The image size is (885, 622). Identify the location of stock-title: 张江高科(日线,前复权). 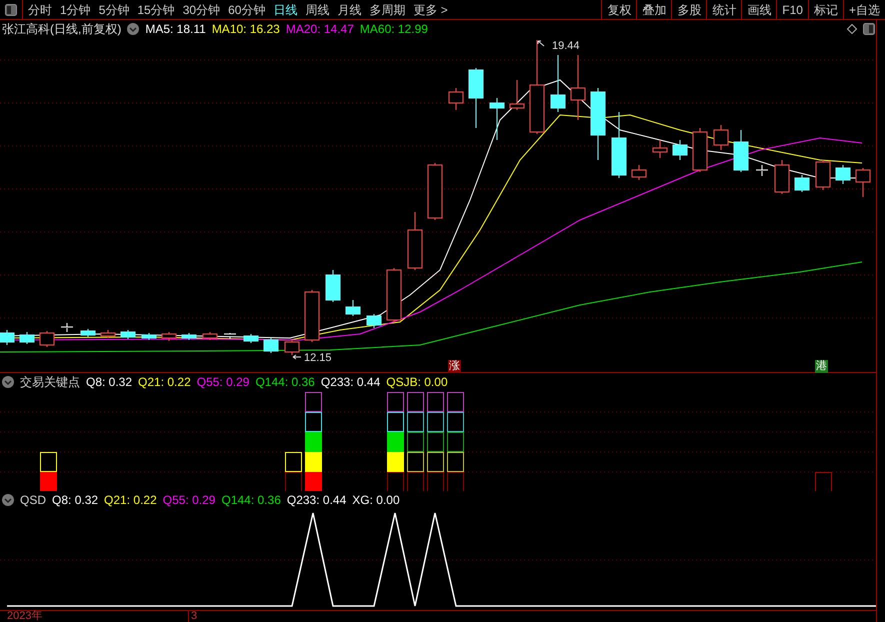
(62, 29).